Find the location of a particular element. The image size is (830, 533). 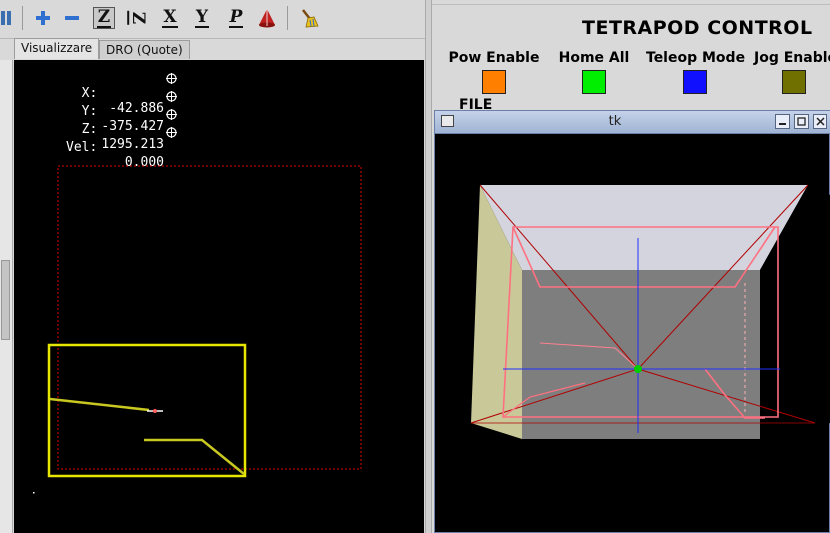

home-all-label: Home All is located at coordinates (594, 58).